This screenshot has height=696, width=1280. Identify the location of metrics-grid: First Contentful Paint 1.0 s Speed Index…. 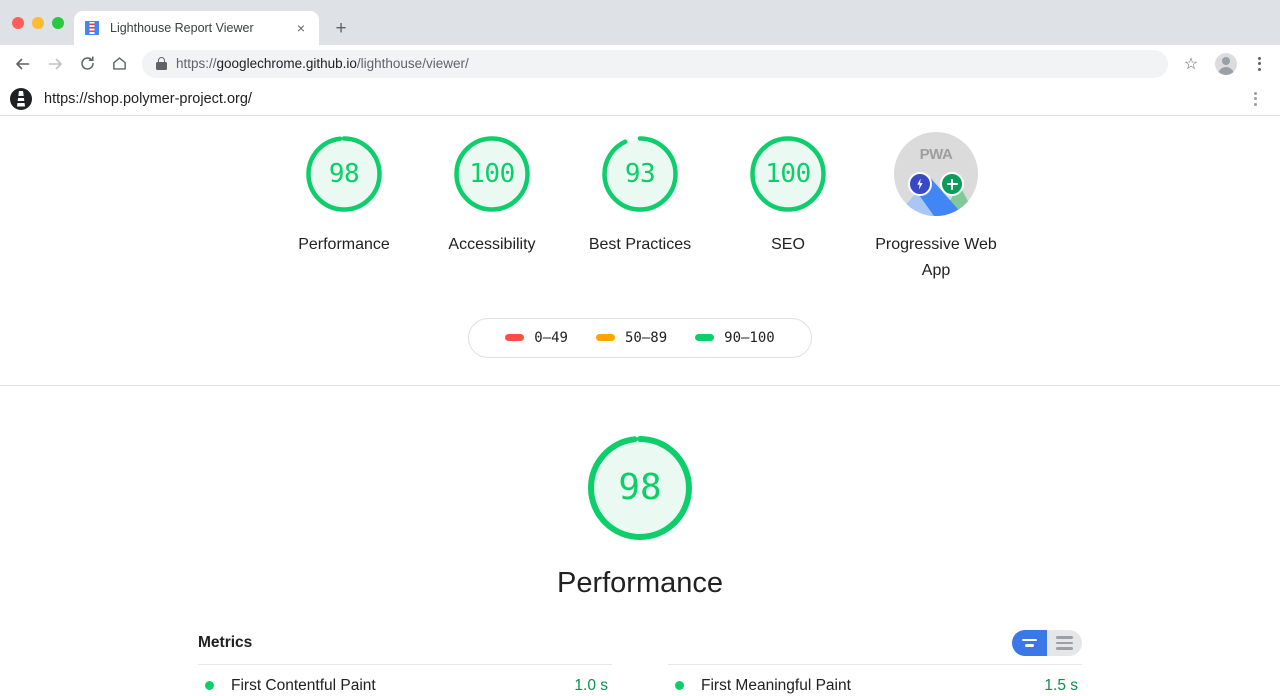
(640, 679).